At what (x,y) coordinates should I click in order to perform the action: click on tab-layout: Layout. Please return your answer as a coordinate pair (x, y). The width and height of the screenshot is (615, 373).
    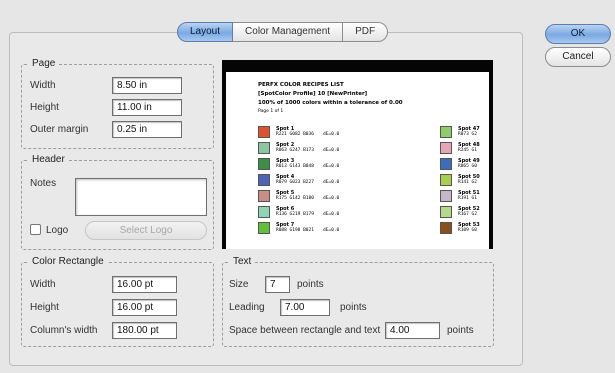
    Looking at the image, I should click on (205, 32).